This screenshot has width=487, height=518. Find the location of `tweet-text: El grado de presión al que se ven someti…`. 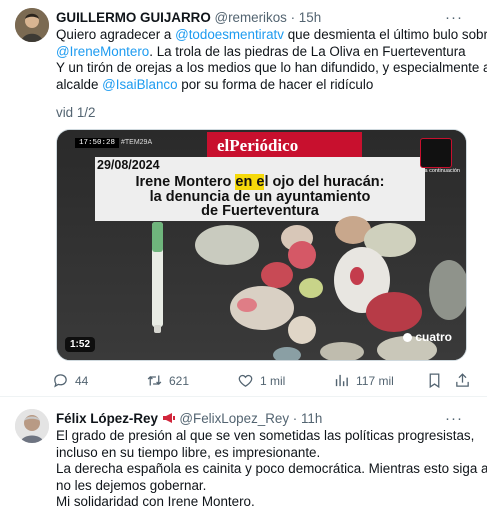

tweet-text: El grado de presión al que se ven someti… is located at coordinates (271, 468).